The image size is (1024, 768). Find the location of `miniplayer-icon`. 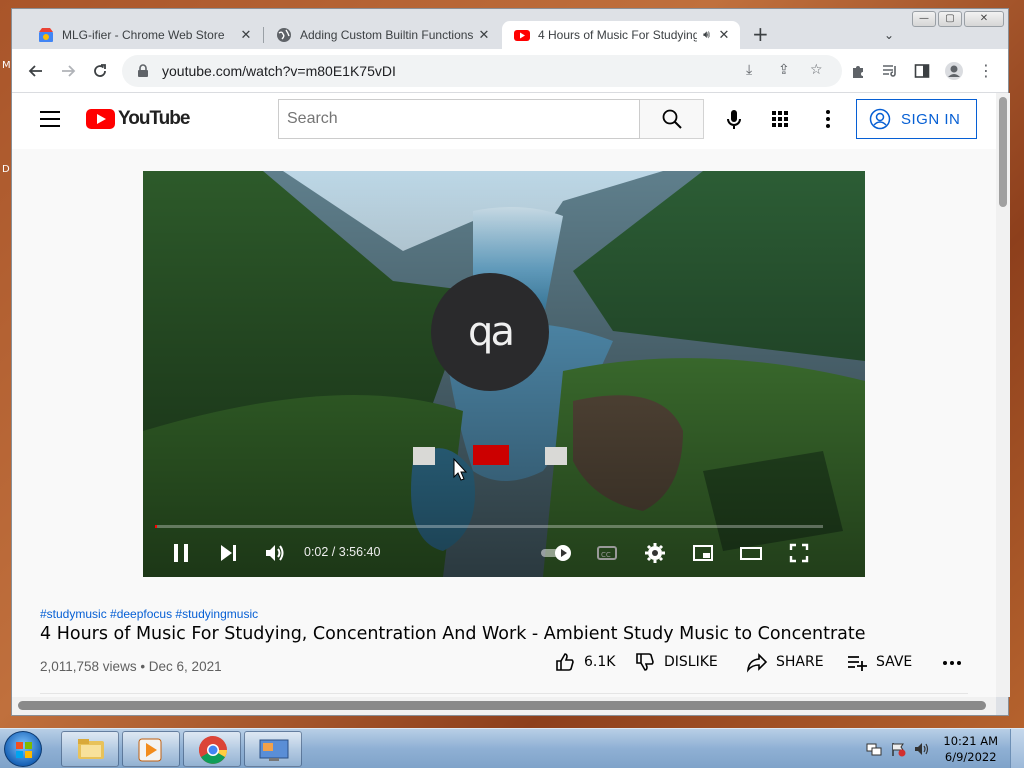

miniplayer-icon is located at coordinates (703, 553).